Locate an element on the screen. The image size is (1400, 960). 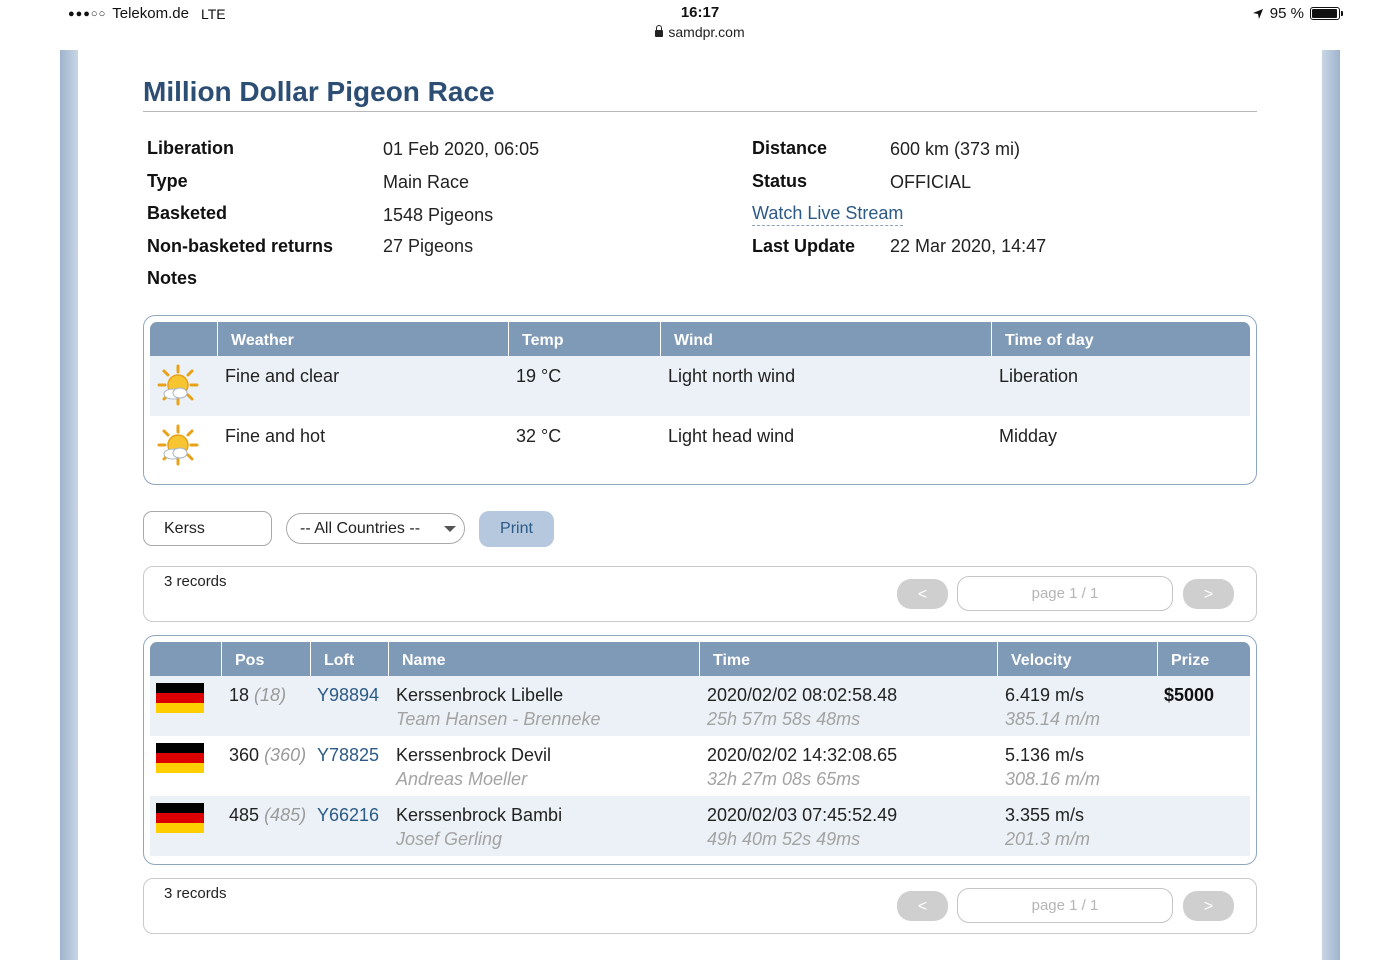
time-header: Time is located at coordinates (849, 659).